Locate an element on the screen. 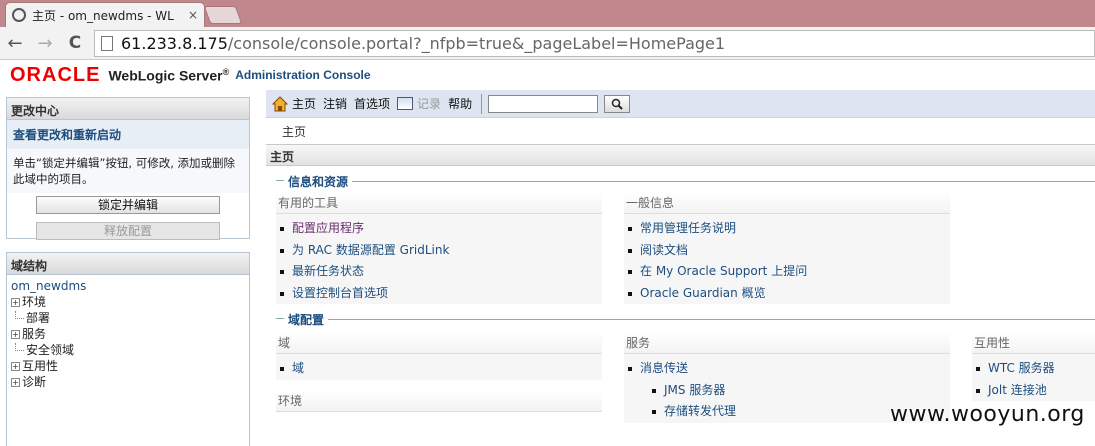 The width and height of the screenshot is (1095, 446). environment-column-title: 环境 is located at coordinates (439, 400).